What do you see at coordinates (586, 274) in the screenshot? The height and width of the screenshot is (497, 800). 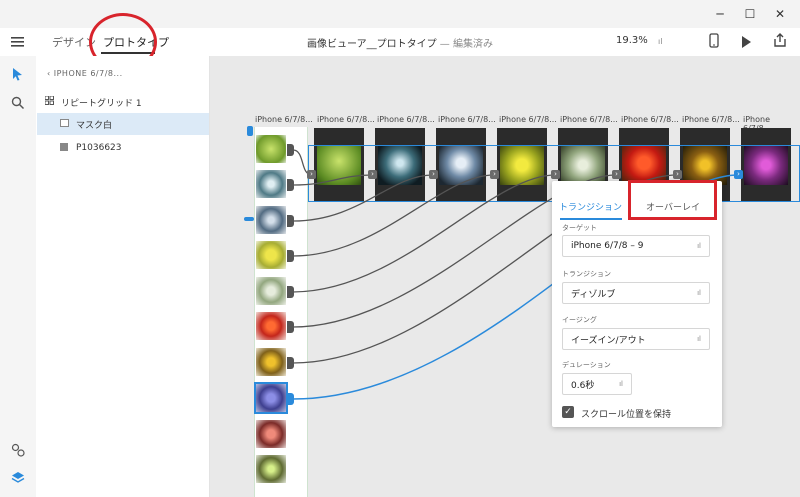 I see `transition-label: トランジション` at bounding box center [586, 274].